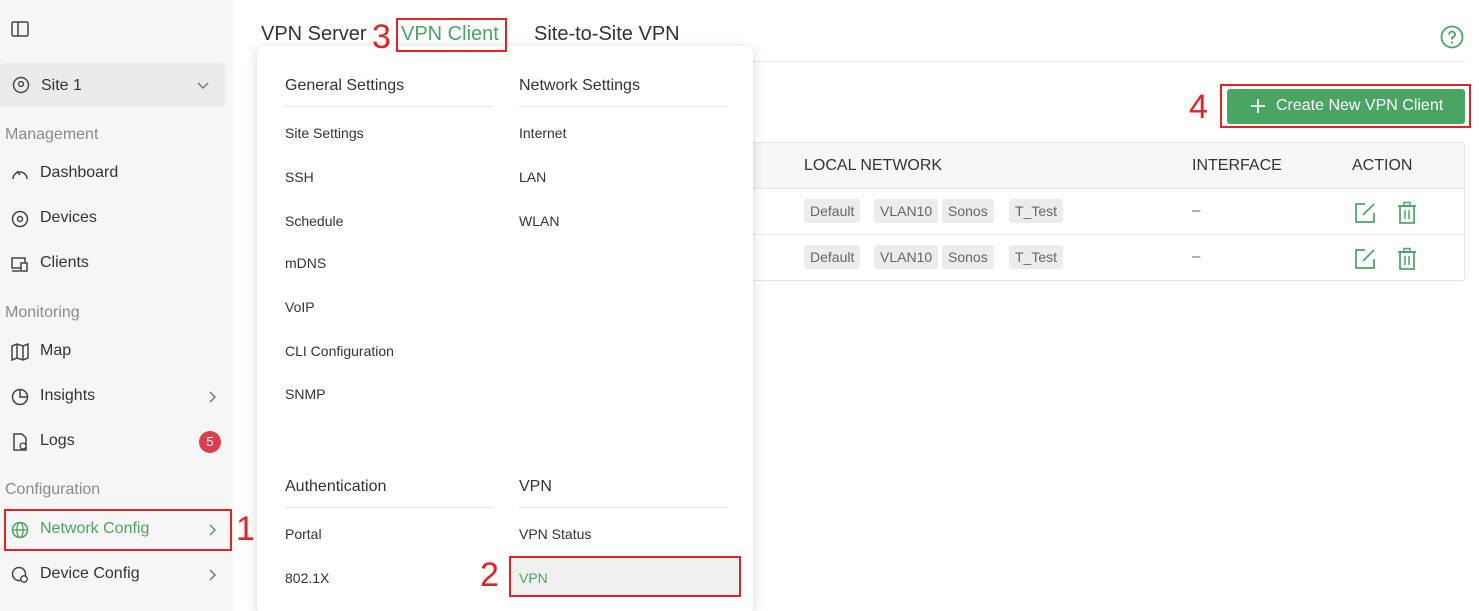 This screenshot has height=611, width=1479. Describe the element at coordinates (20, 219) in the screenshot. I see `devices-icon` at that location.